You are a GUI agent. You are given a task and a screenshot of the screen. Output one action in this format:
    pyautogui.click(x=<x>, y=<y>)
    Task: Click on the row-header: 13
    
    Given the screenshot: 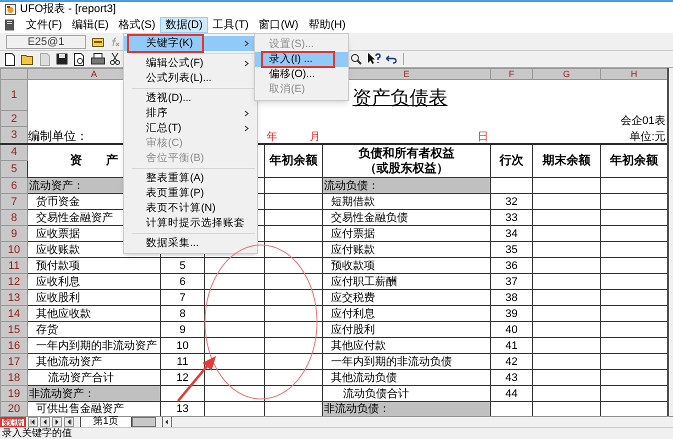 What is the action you would take?
    pyautogui.click(x=14, y=298)
    